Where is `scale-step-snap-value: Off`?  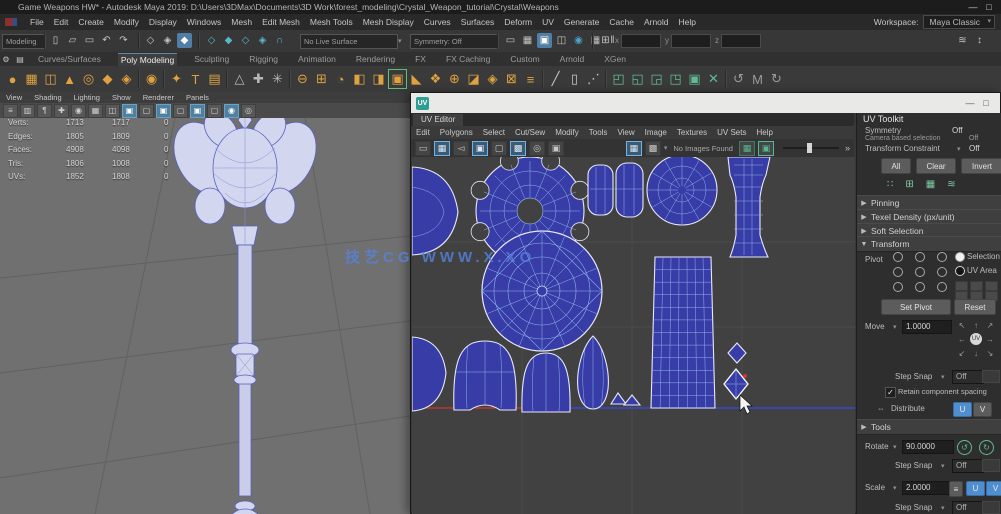
scale-step-snap-value: Off is located at coordinates (968, 507).